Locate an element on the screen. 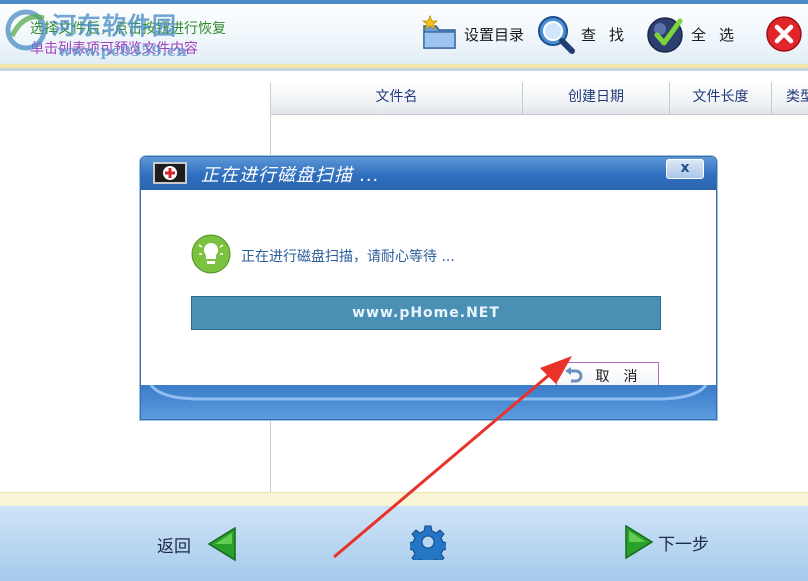 The height and width of the screenshot is (581, 808). next-button: 下一步 is located at coordinates (665, 542).